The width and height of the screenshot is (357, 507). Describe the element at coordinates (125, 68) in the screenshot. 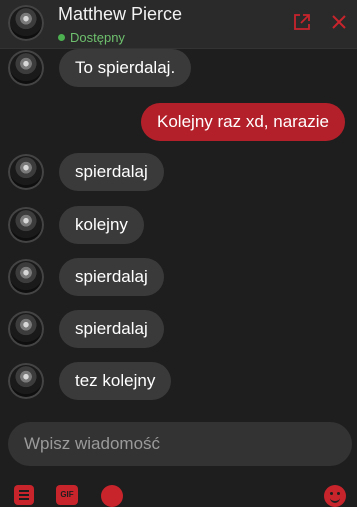

I see `incoming-message: To spierdalaj.` at that location.